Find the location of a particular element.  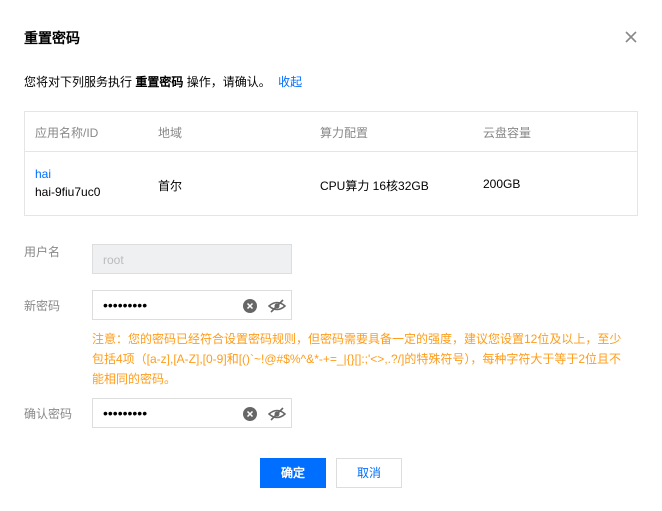

username-value: root is located at coordinates (113, 260).